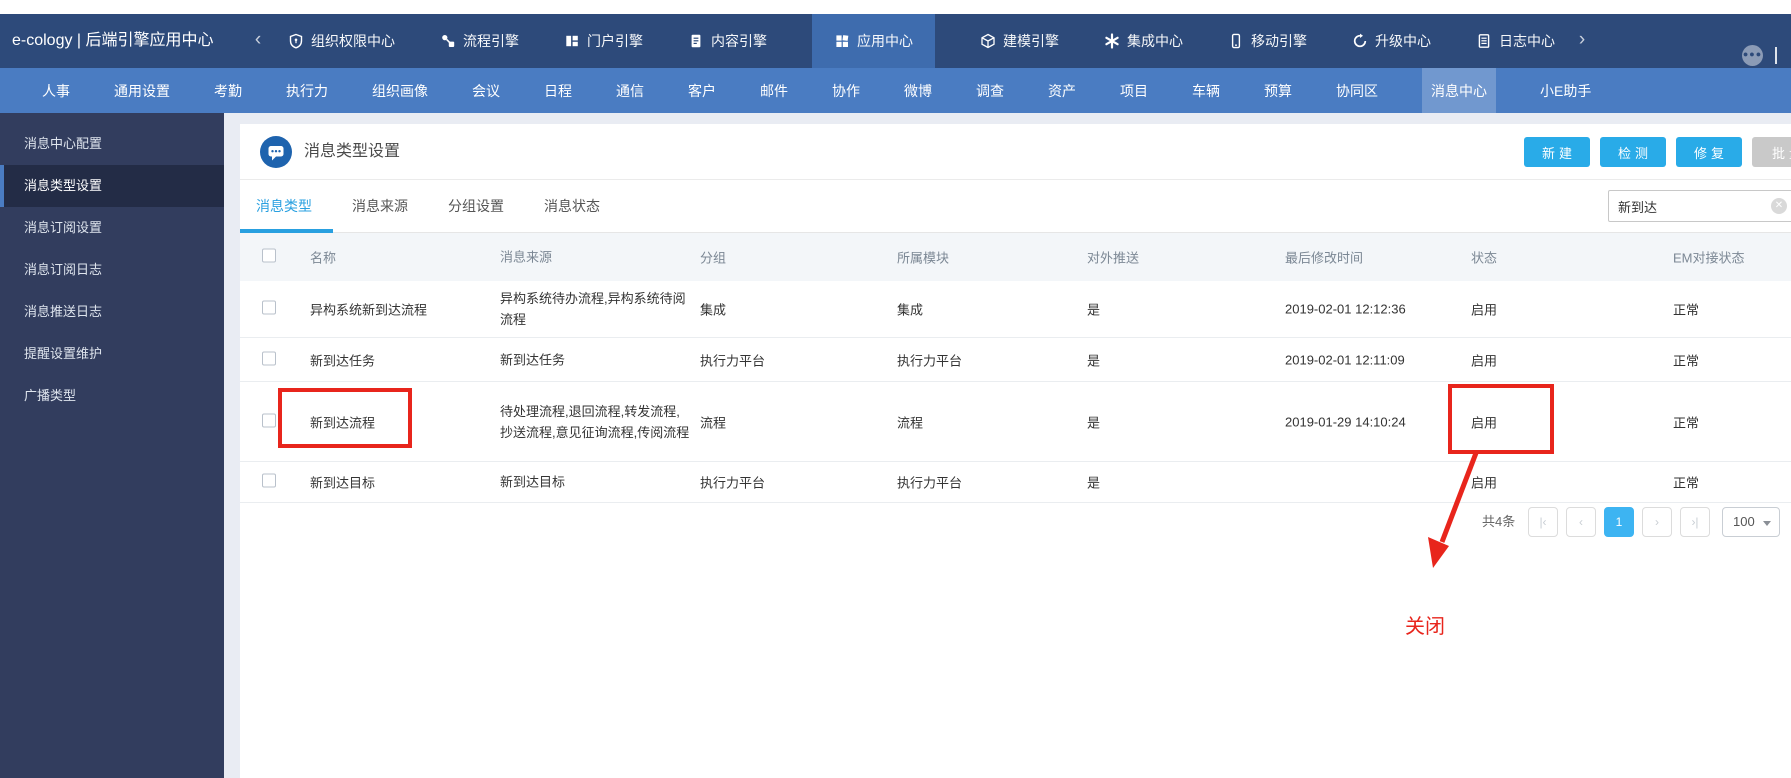  Describe the element at coordinates (1751, 522) in the screenshot. I see `page-size-select: 100` at that location.